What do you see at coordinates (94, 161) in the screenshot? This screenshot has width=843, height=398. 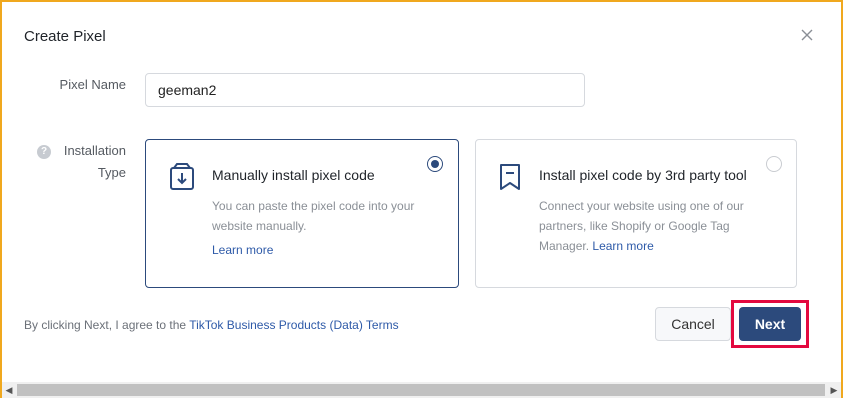 I see `installation-type-label: Installation Type` at bounding box center [94, 161].